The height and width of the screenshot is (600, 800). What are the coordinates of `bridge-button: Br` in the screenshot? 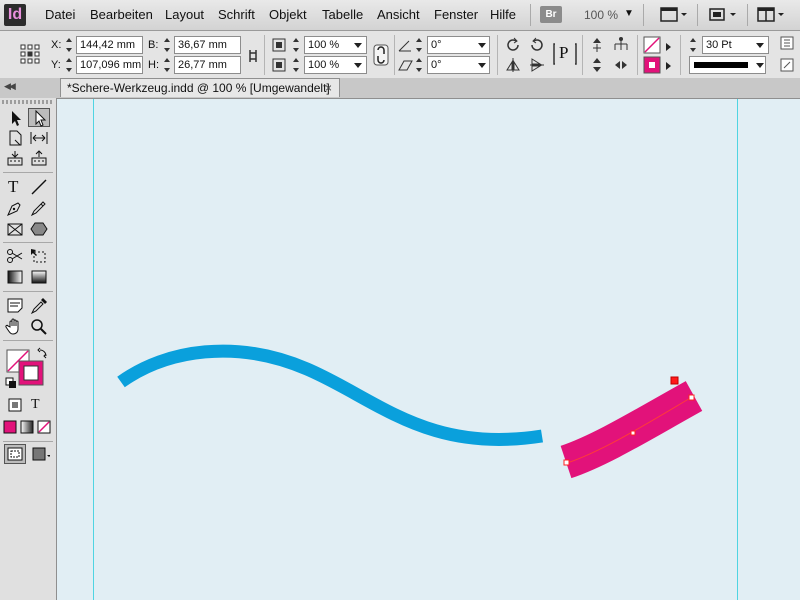 It's located at (551, 14).